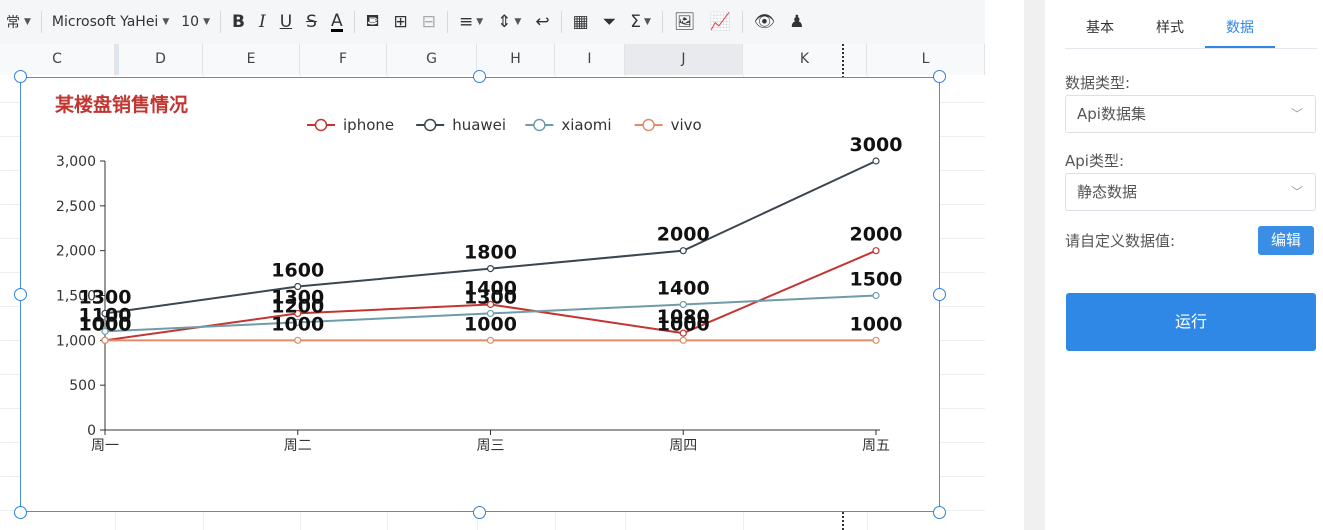 This screenshot has height=530, width=1323. What do you see at coordinates (76, 207) in the screenshot?
I see `y-tick-label: 2,500` at bounding box center [76, 207].